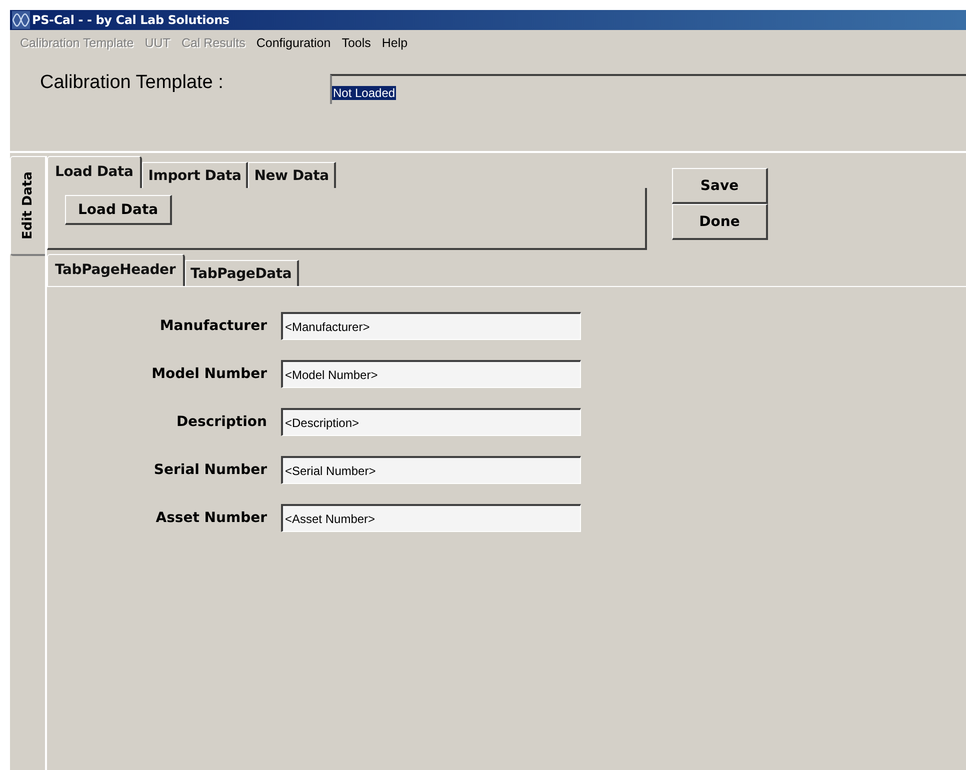 Image resolution: width=966 pixels, height=770 pixels. What do you see at coordinates (720, 222) in the screenshot?
I see `done-button: Done` at bounding box center [720, 222].